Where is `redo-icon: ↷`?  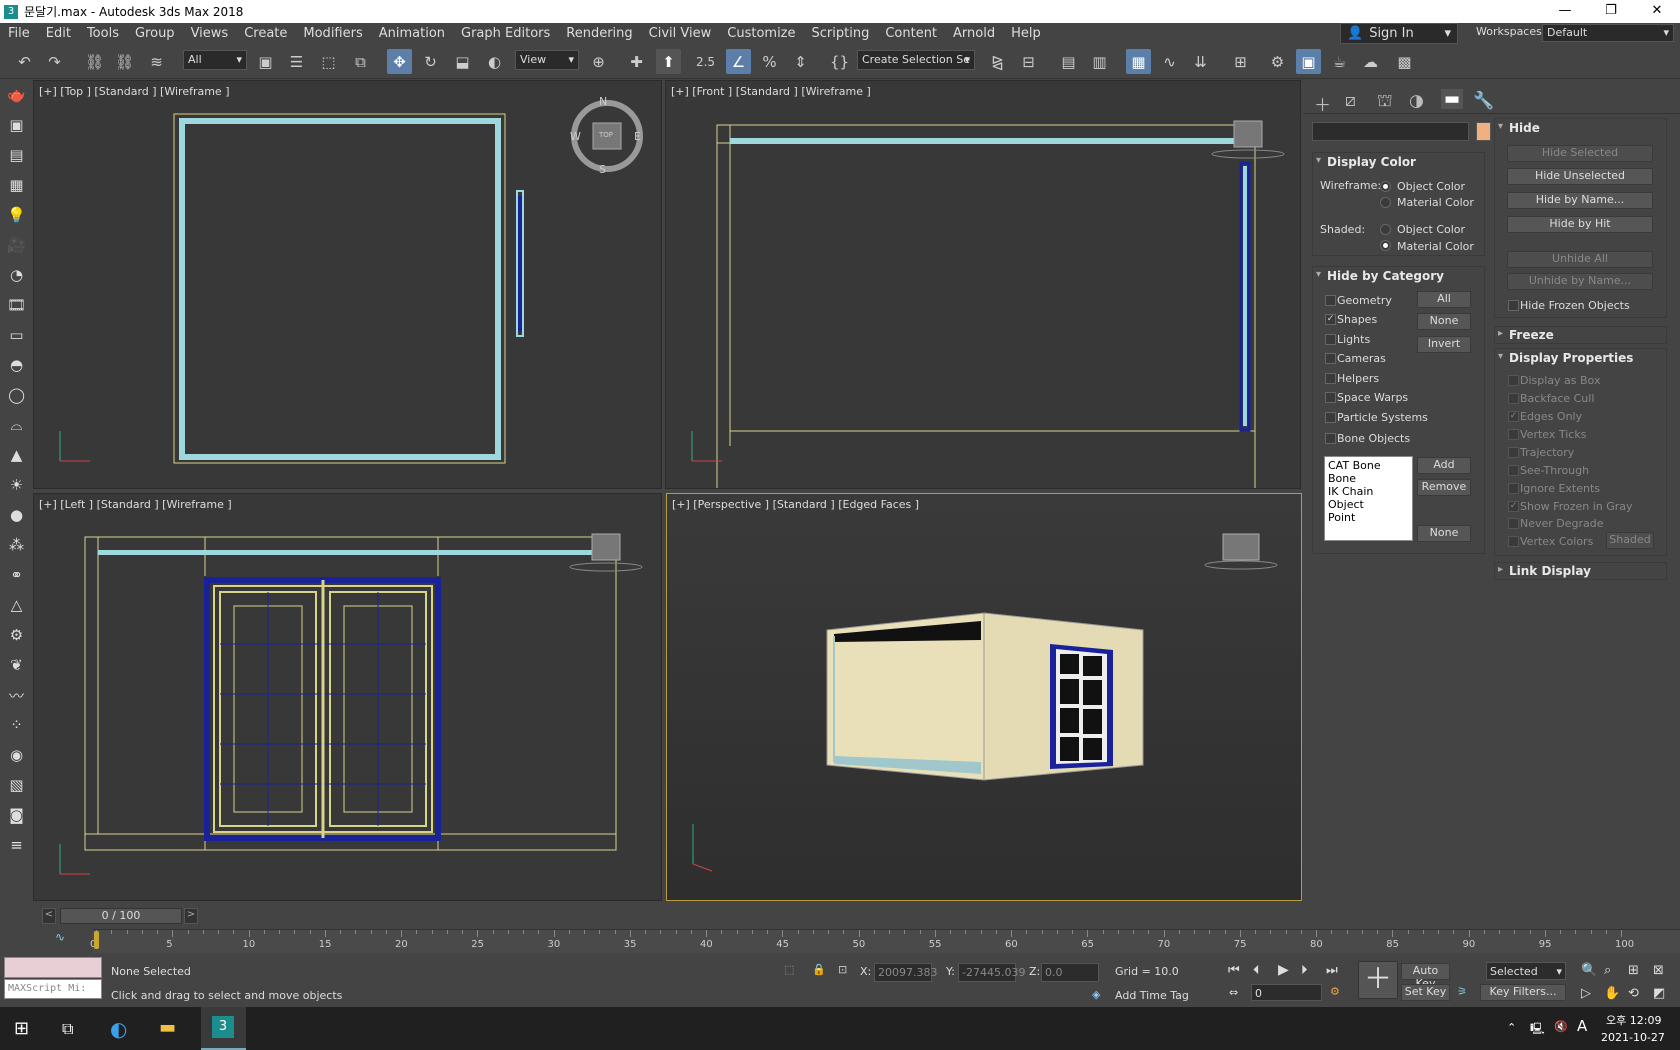 redo-icon: ↷ is located at coordinates (54, 61).